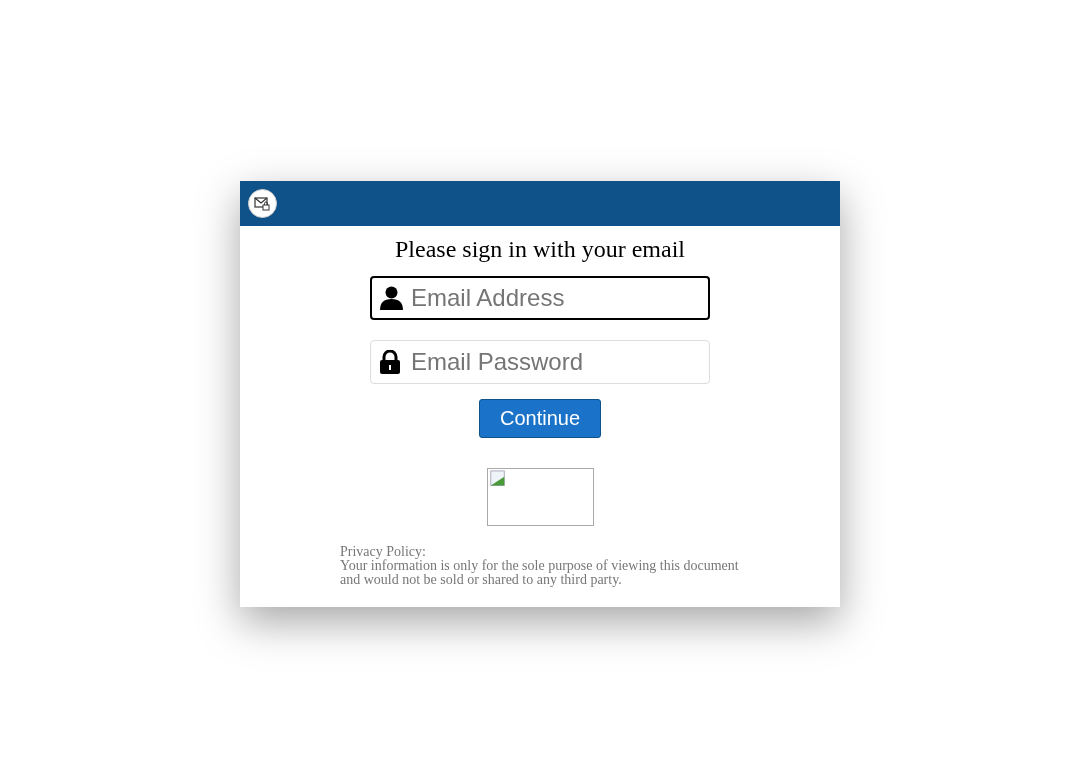  What do you see at coordinates (540, 298) in the screenshot?
I see `input-field: Email Address` at bounding box center [540, 298].